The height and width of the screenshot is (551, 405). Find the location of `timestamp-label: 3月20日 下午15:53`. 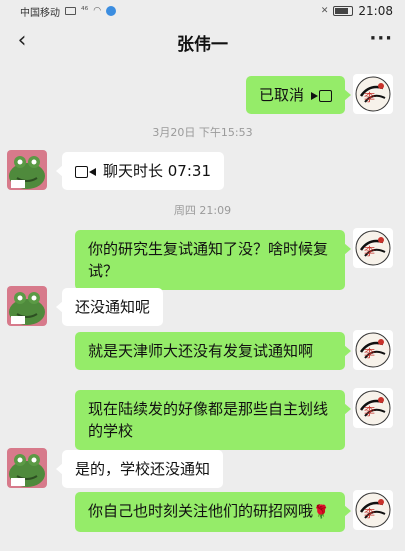

timestamp-label: 3月20日 下午15:53 is located at coordinates (202, 132).